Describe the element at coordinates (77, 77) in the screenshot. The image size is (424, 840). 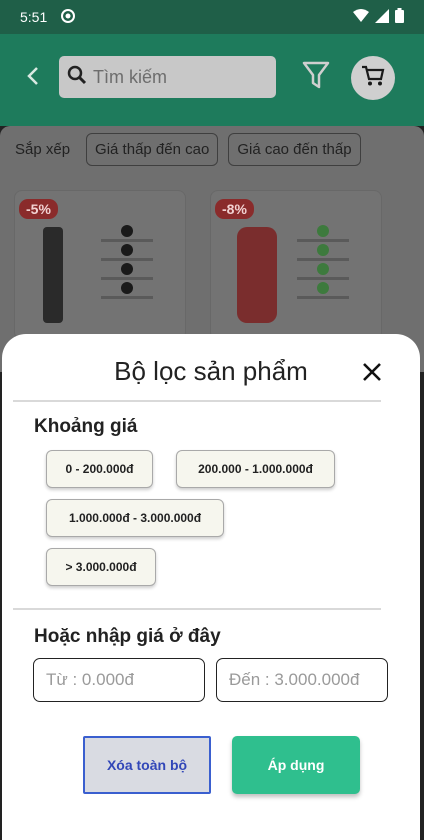
I see `search-icon` at that location.